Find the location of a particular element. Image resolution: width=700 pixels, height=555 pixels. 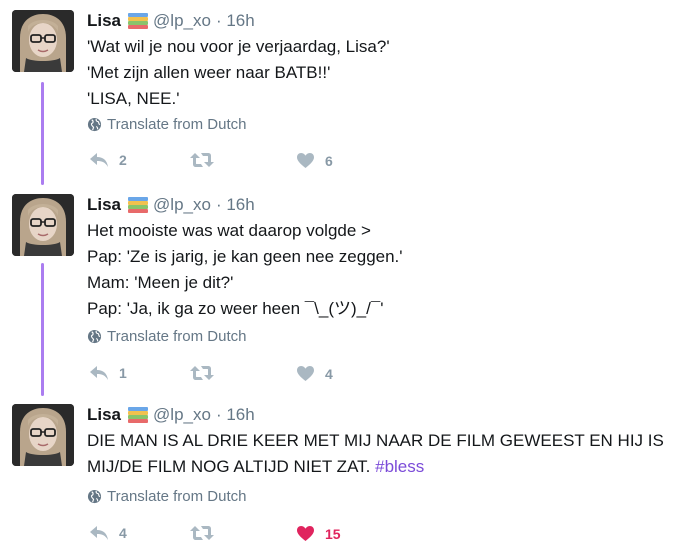

tweet-actions: 2 6 is located at coordinates (237, 163).